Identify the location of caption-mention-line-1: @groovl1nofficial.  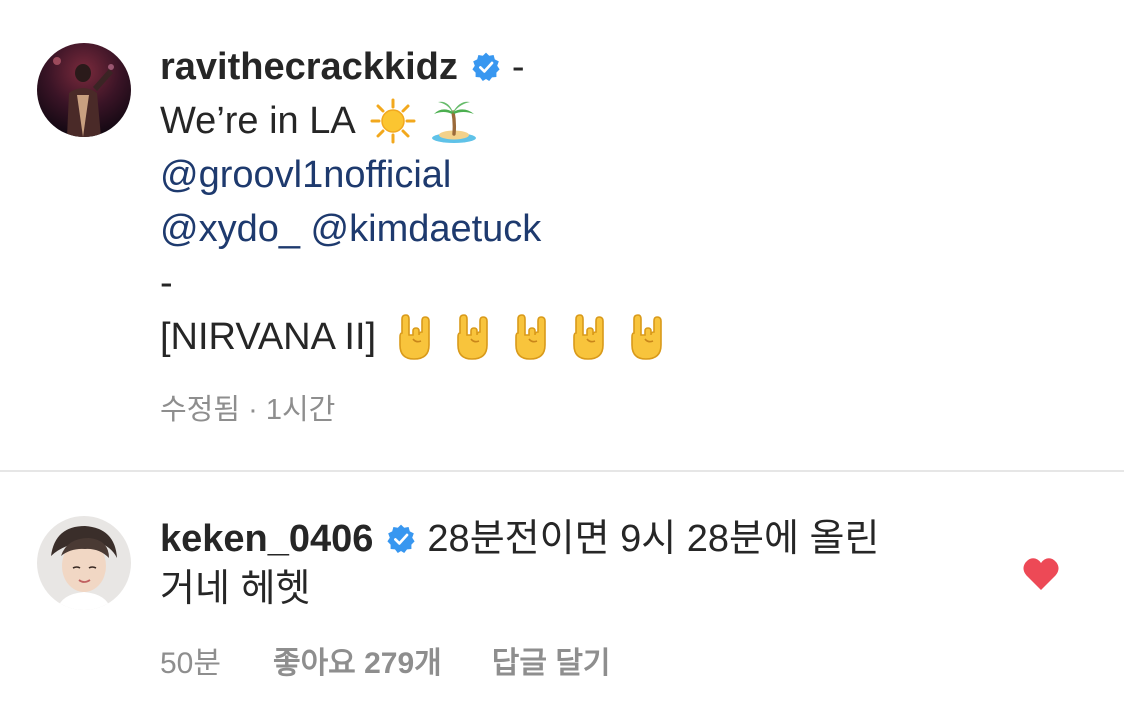
(610, 175).